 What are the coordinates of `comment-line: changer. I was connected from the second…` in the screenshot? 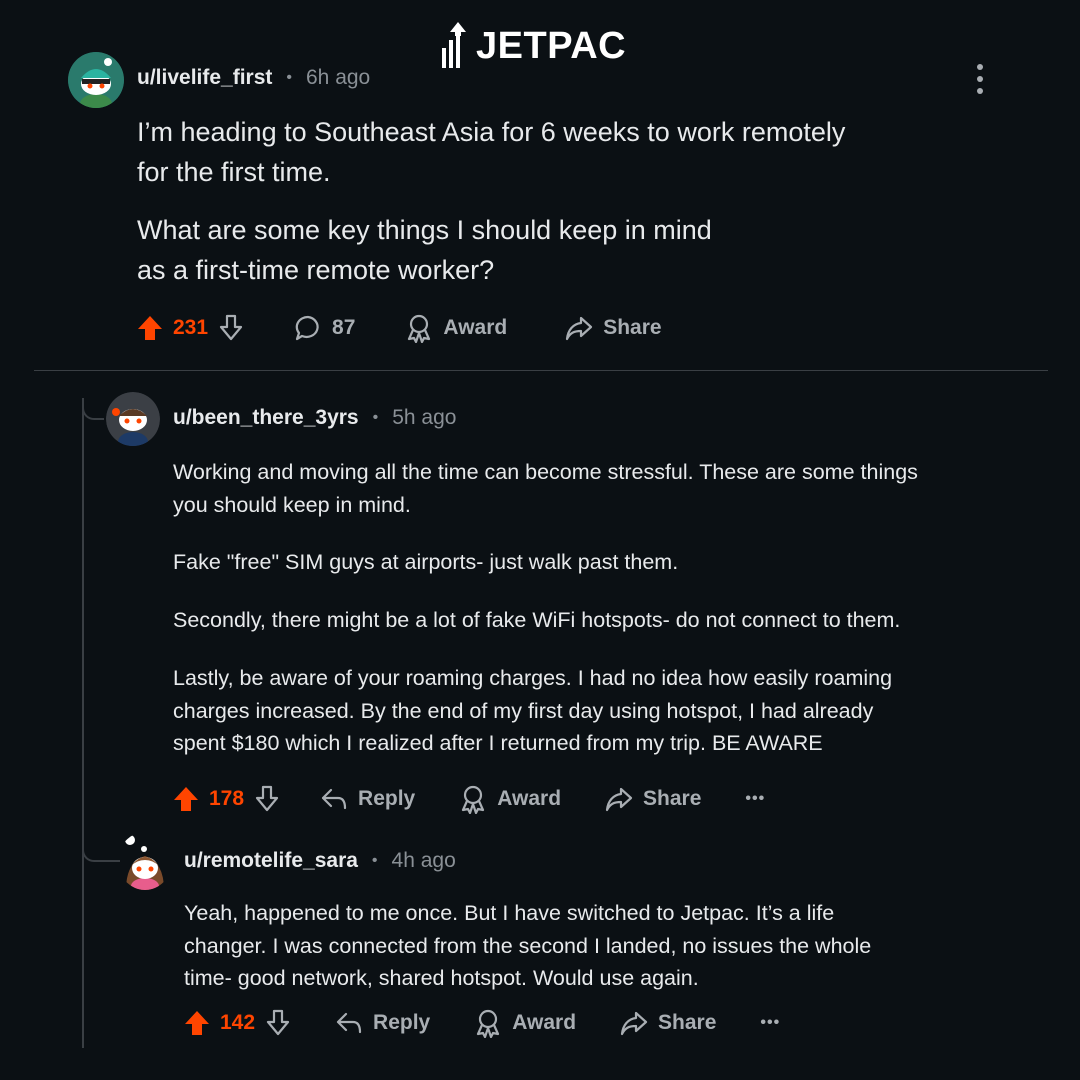 It's located at (528, 945).